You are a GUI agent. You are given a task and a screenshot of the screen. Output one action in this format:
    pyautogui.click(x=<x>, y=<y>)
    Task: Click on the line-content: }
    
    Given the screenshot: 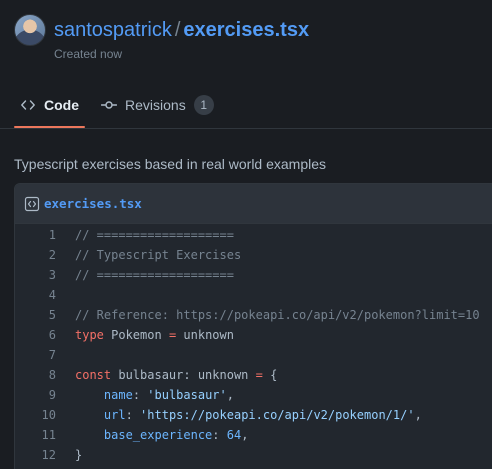 What is the action you would take?
    pyautogui.click(x=69, y=455)
    